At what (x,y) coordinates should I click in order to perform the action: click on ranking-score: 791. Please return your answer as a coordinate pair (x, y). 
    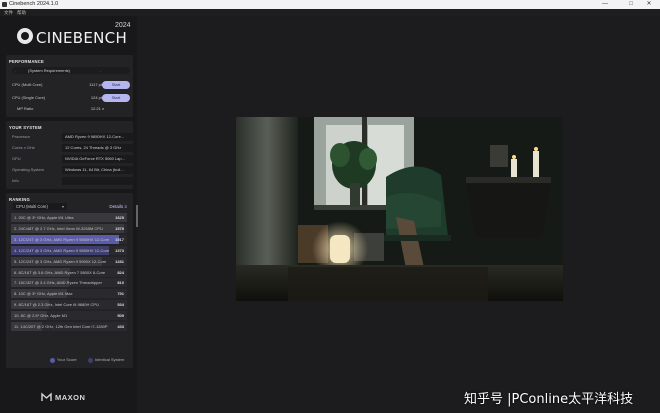
    Looking at the image, I should click on (120, 294).